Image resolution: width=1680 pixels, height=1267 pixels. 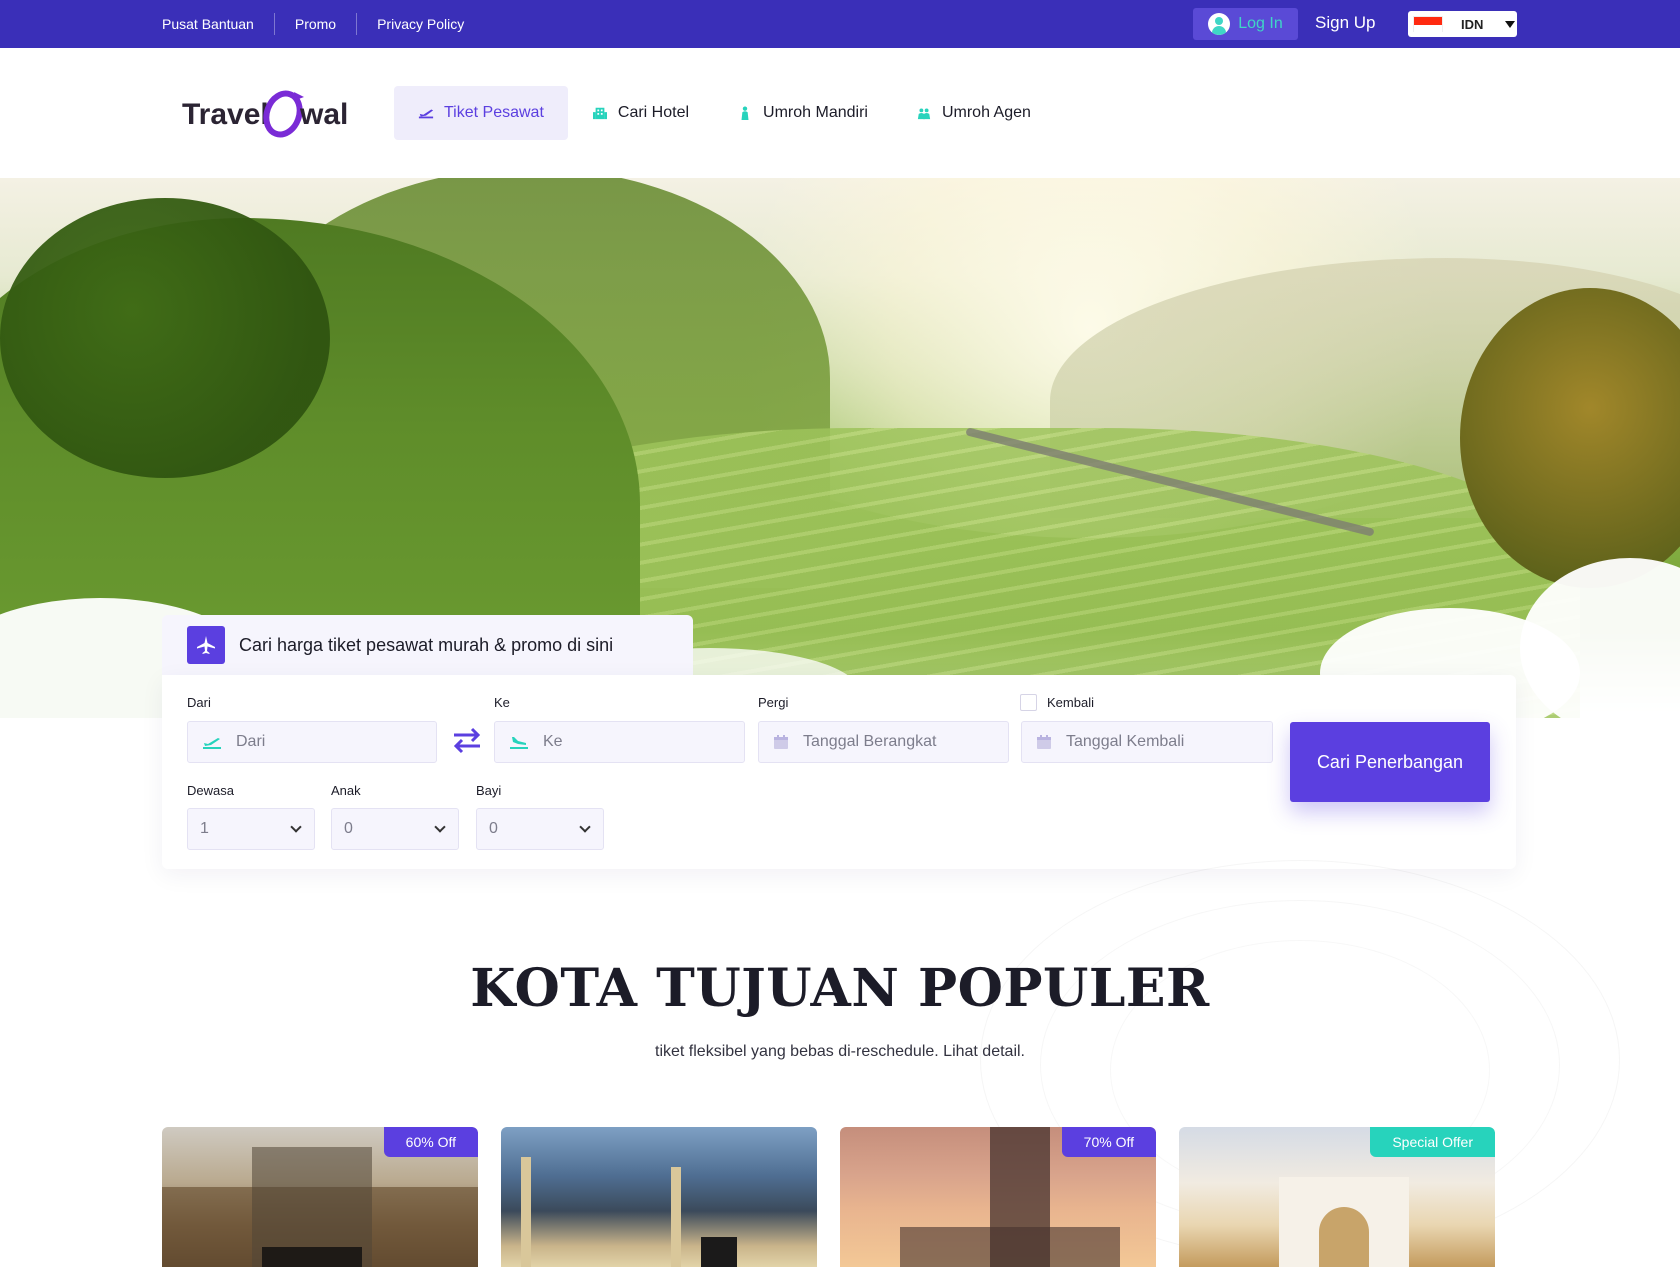 I want to click on infants-select: 0, so click(x=540, y=829).